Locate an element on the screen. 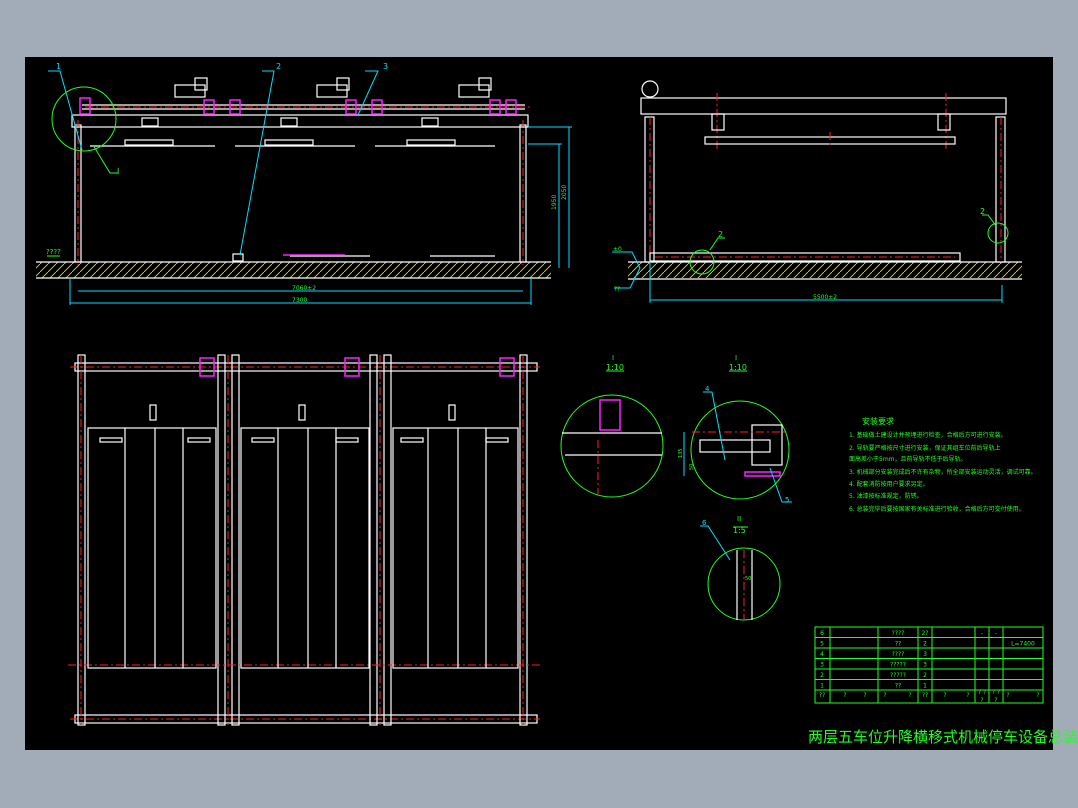 The width and height of the screenshot is (1078, 808). level-bottom: ?? is located at coordinates (617, 289).